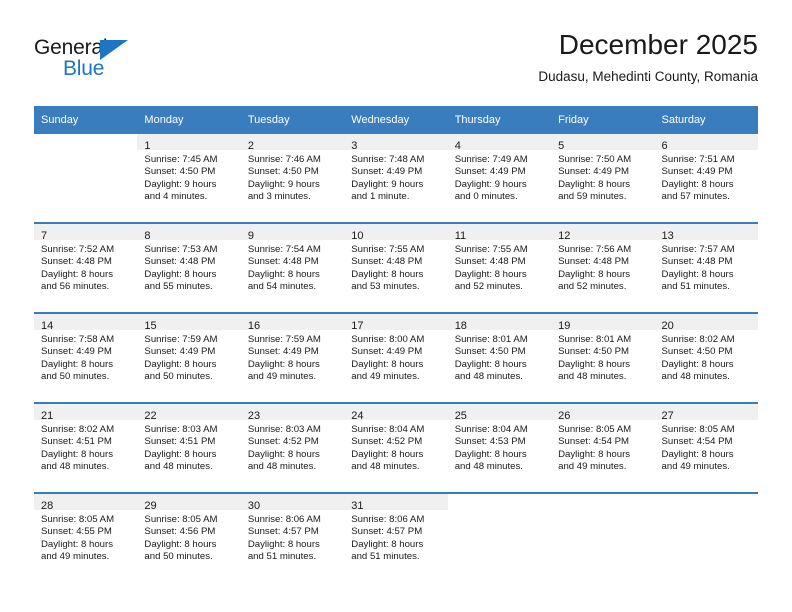 The width and height of the screenshot is (792, 612). I want to click on logo-blue-text: Blue, so click(84, 68).